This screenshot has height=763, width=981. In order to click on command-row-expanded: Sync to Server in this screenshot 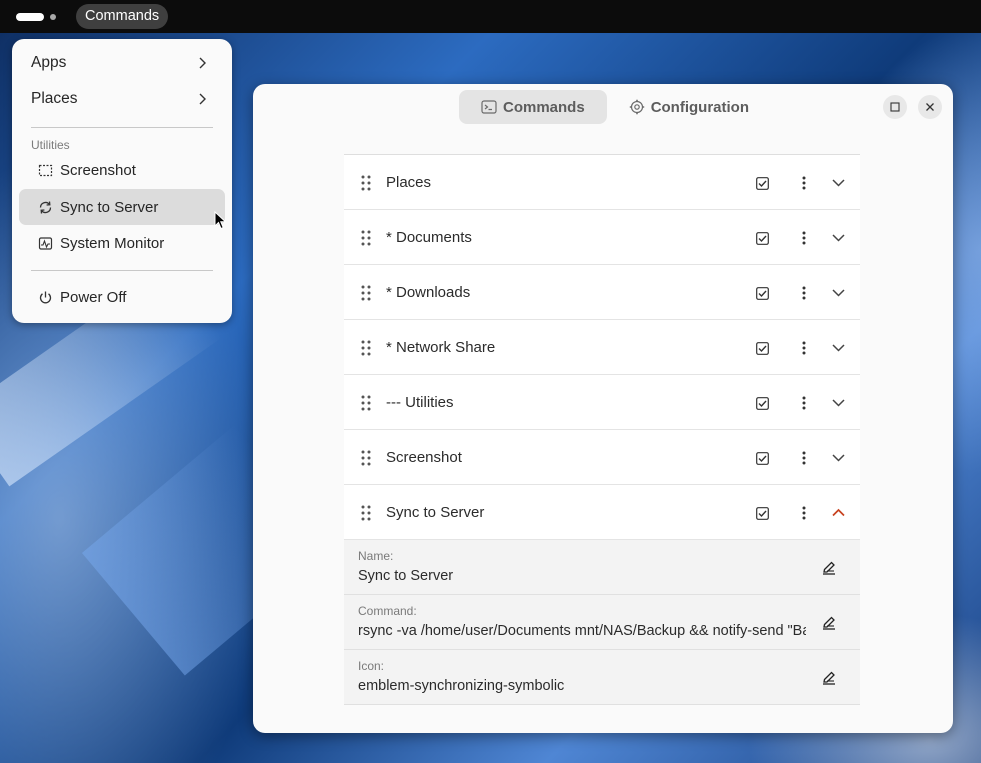, I will do `click(602, 512)`.